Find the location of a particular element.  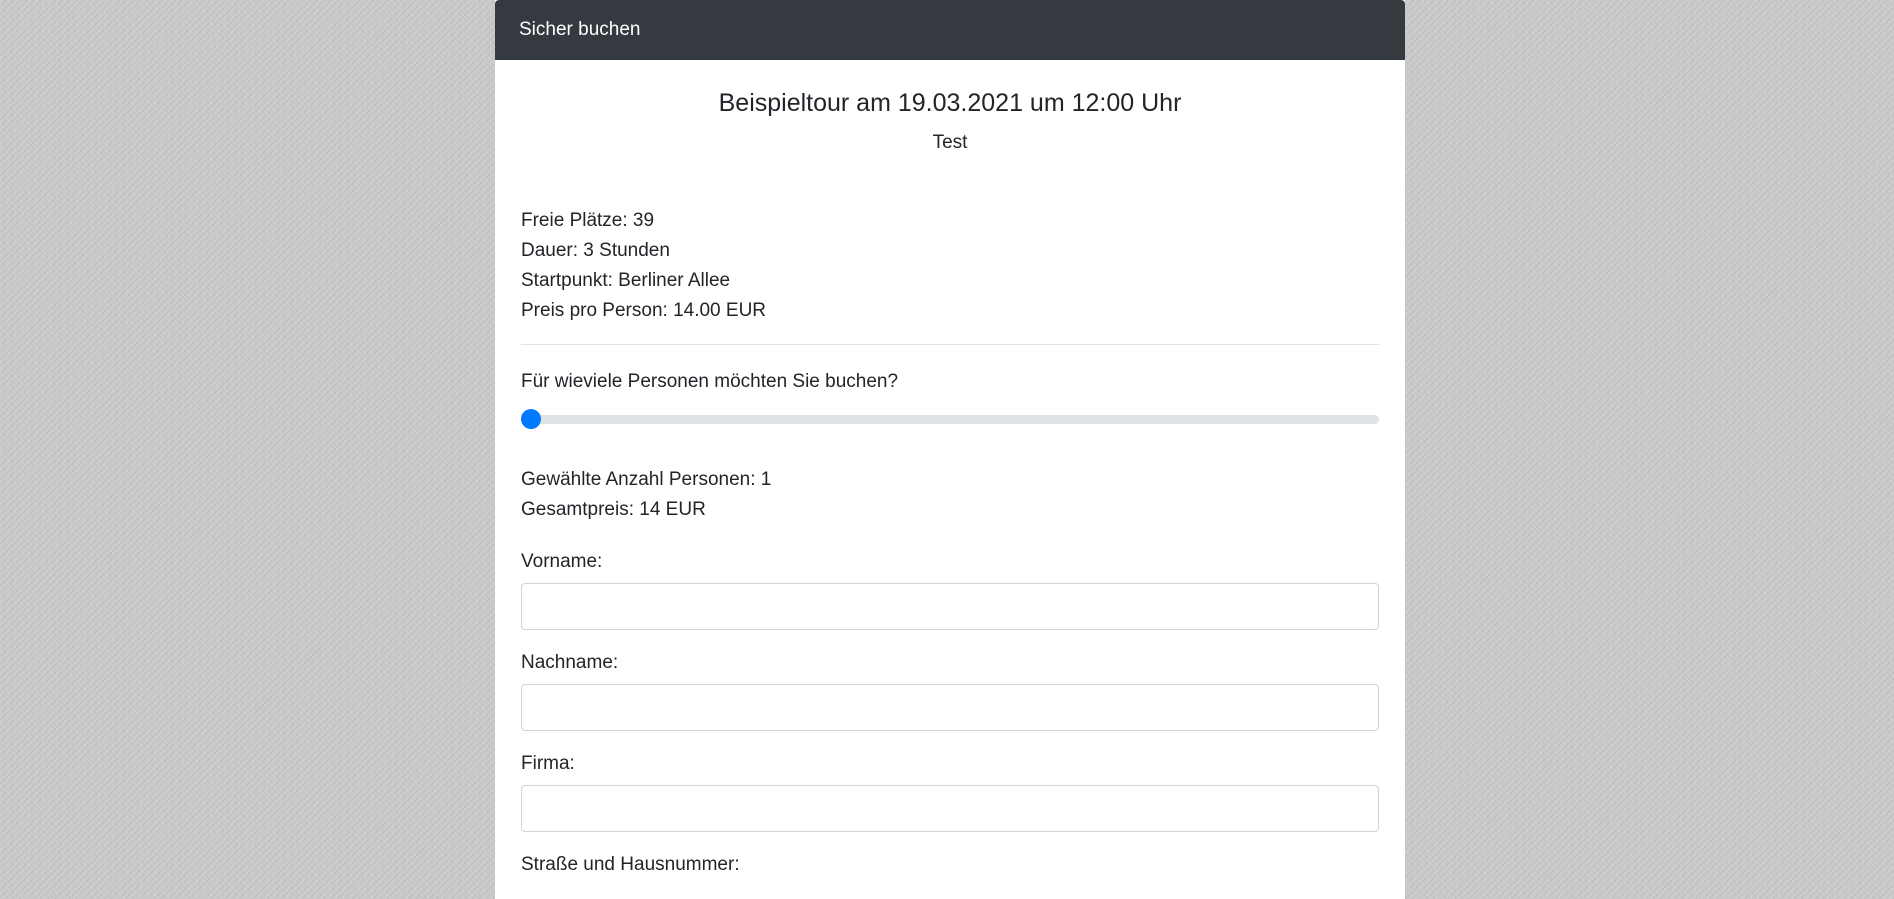

free-seats-text: Freie Plätze: 39 is located at coordinates (588, 220).